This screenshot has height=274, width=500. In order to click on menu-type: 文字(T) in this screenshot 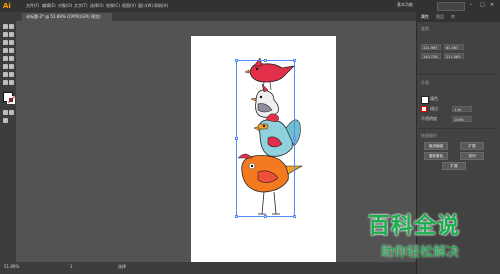, I will do `click(81, 6)`.